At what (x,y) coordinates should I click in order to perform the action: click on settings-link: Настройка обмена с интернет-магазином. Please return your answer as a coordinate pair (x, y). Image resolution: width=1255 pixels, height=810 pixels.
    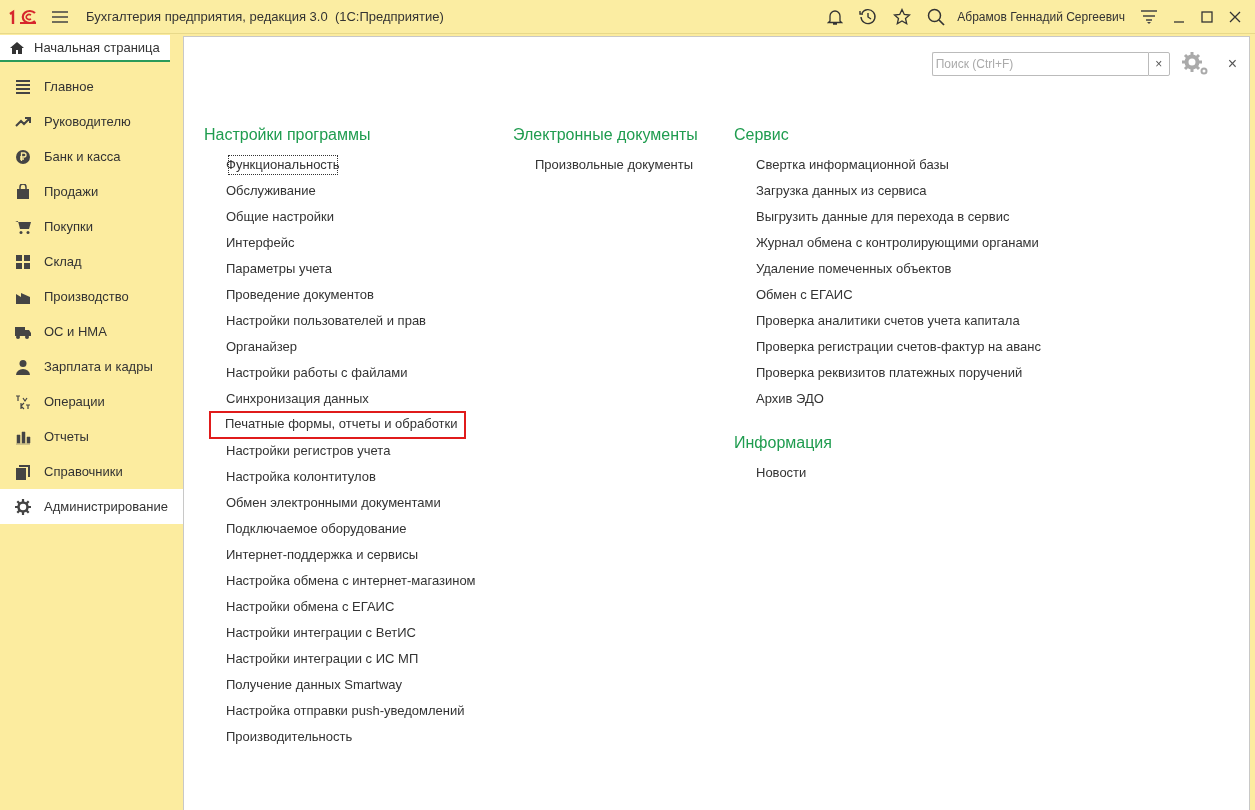
    Looking at the image, I should click on (351, 581).